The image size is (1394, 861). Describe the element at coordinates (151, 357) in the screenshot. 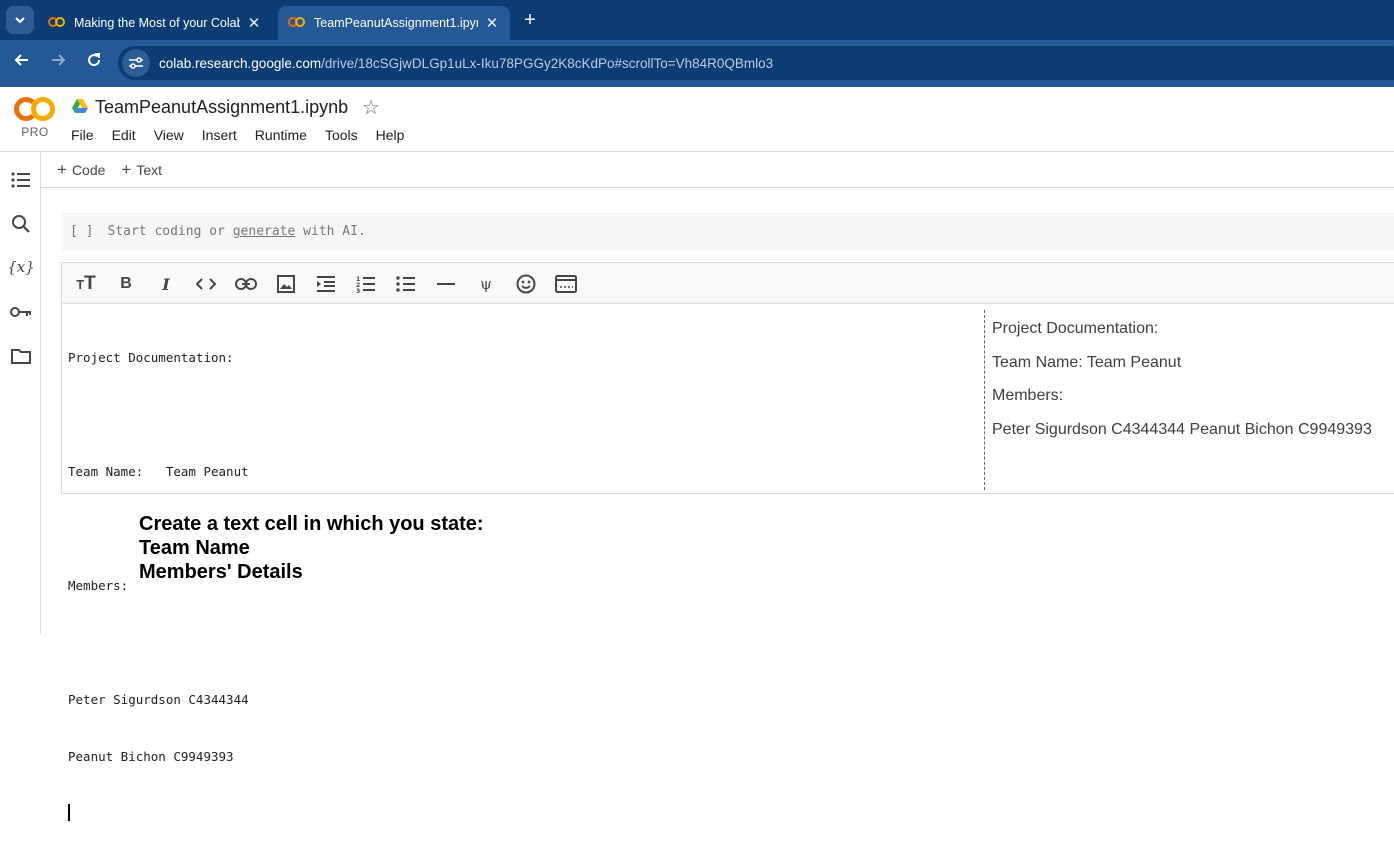

I see `editor-line: Project Documentation:` at that location.